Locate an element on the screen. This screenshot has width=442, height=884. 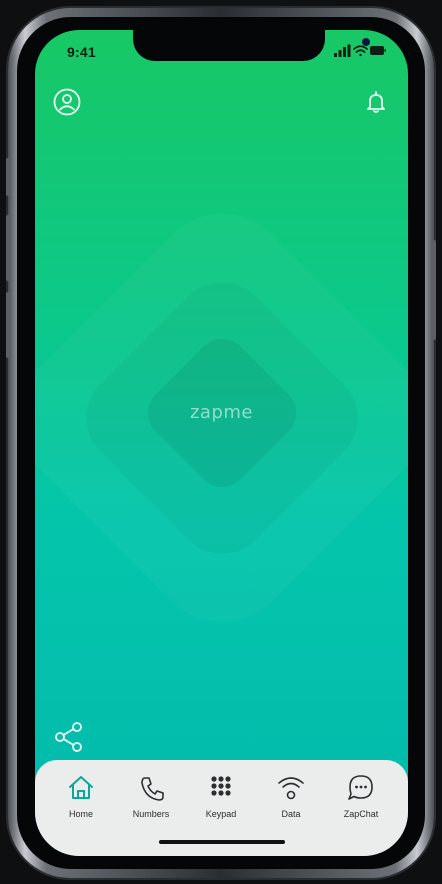
bottom-tab-bar: Home Numbers Keypad Data ZapChat is located at coordinates (221, 808).